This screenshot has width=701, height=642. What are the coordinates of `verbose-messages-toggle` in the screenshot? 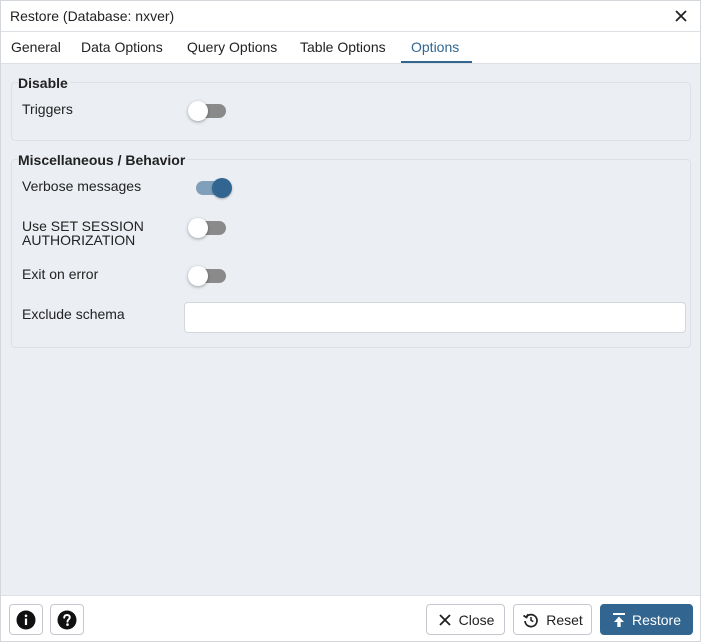 It's located at (216, 188).